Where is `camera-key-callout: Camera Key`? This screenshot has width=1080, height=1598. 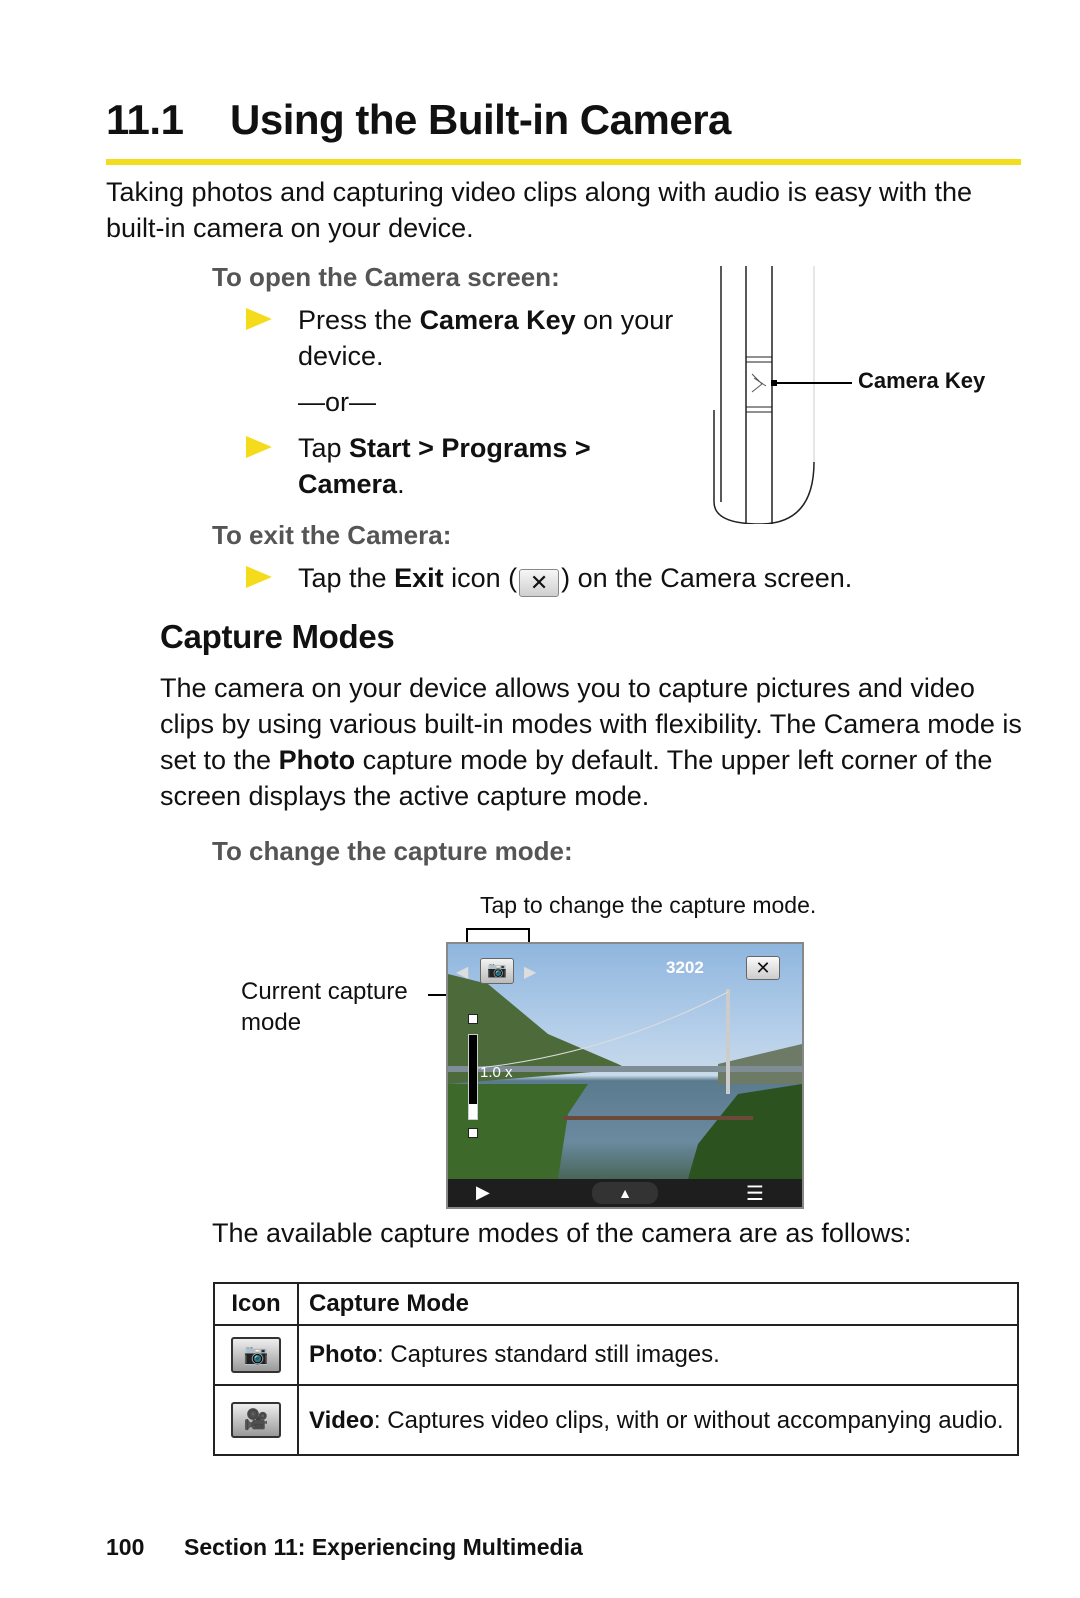 camera-key-callout: Camera Key is located at coordinates (922, 380).